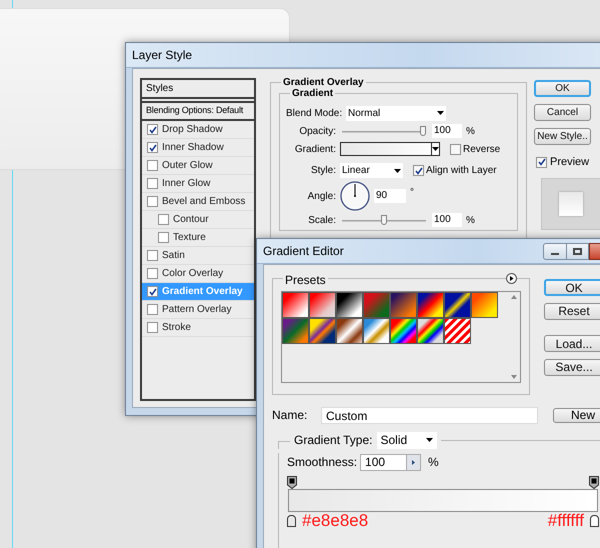 This screenshot has width=600, height=548. I want to click on window-title: Layer Style, so click(162, 55).